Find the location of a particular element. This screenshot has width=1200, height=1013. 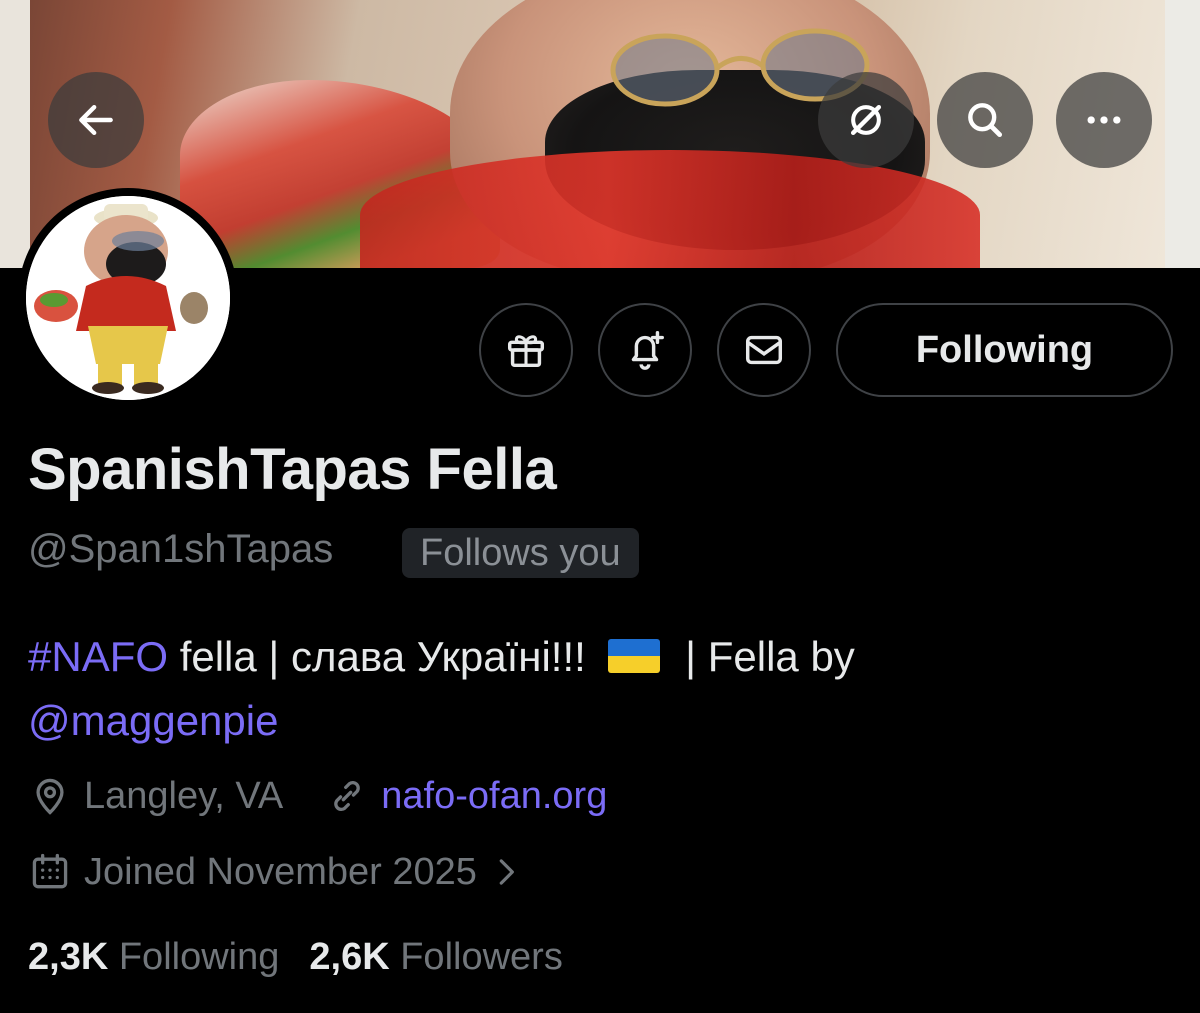

follow-stats: 2,3K Following 2,6K Followers is located at coordinates (295, 957).